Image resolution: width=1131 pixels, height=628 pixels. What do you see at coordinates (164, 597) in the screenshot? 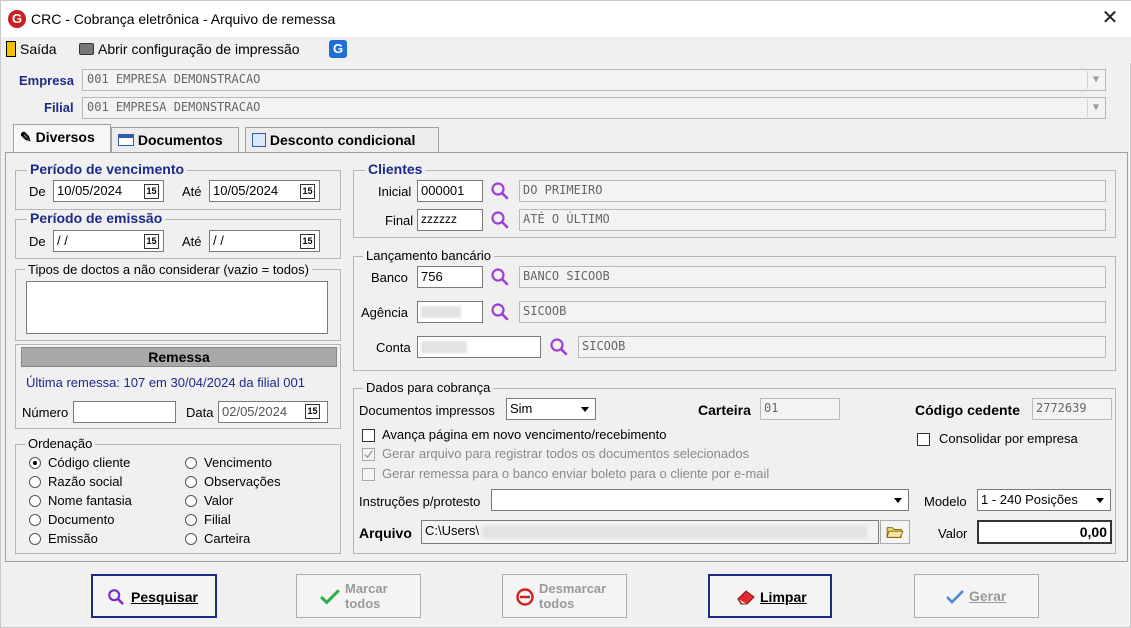
I see `pesquisar-label: Pesquisar` at bounding box center [164, 597].